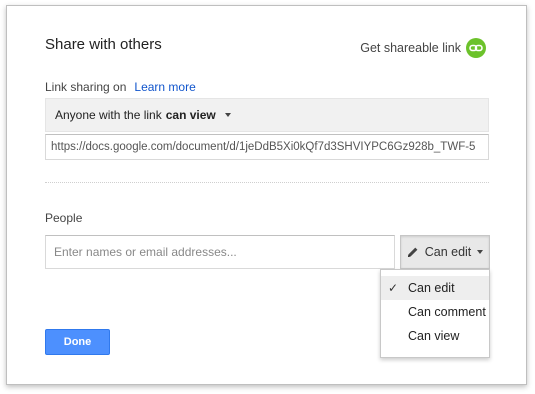 Image resolution: width=535 pixels, height=394 pixels. I want to click on share-url-field, so click(267, 147).